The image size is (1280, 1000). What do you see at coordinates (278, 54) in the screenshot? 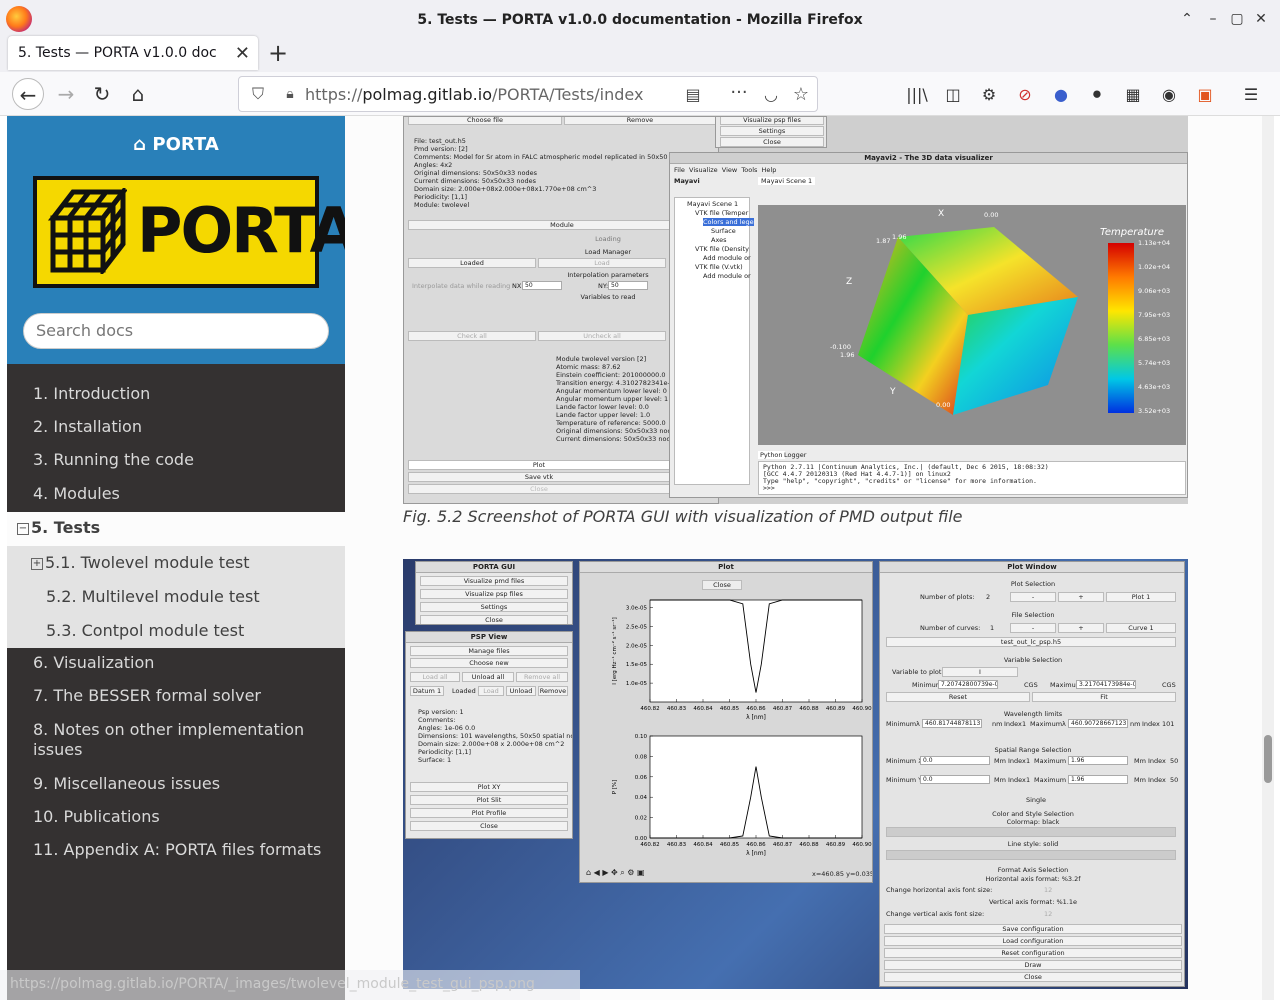
I see `new-tab-button: +` at bounding box center [278, 54].